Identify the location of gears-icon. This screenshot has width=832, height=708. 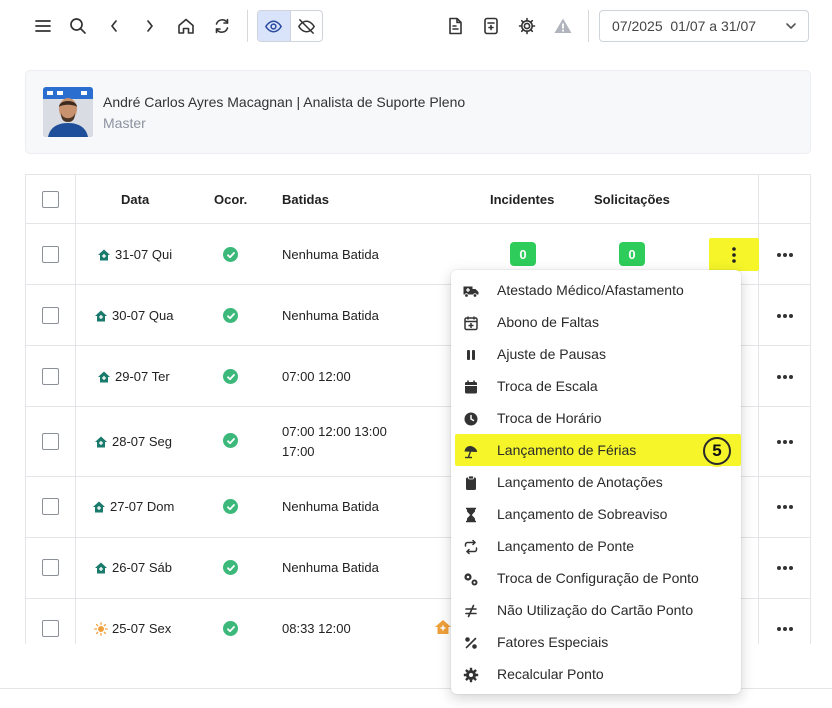
(471, 579).